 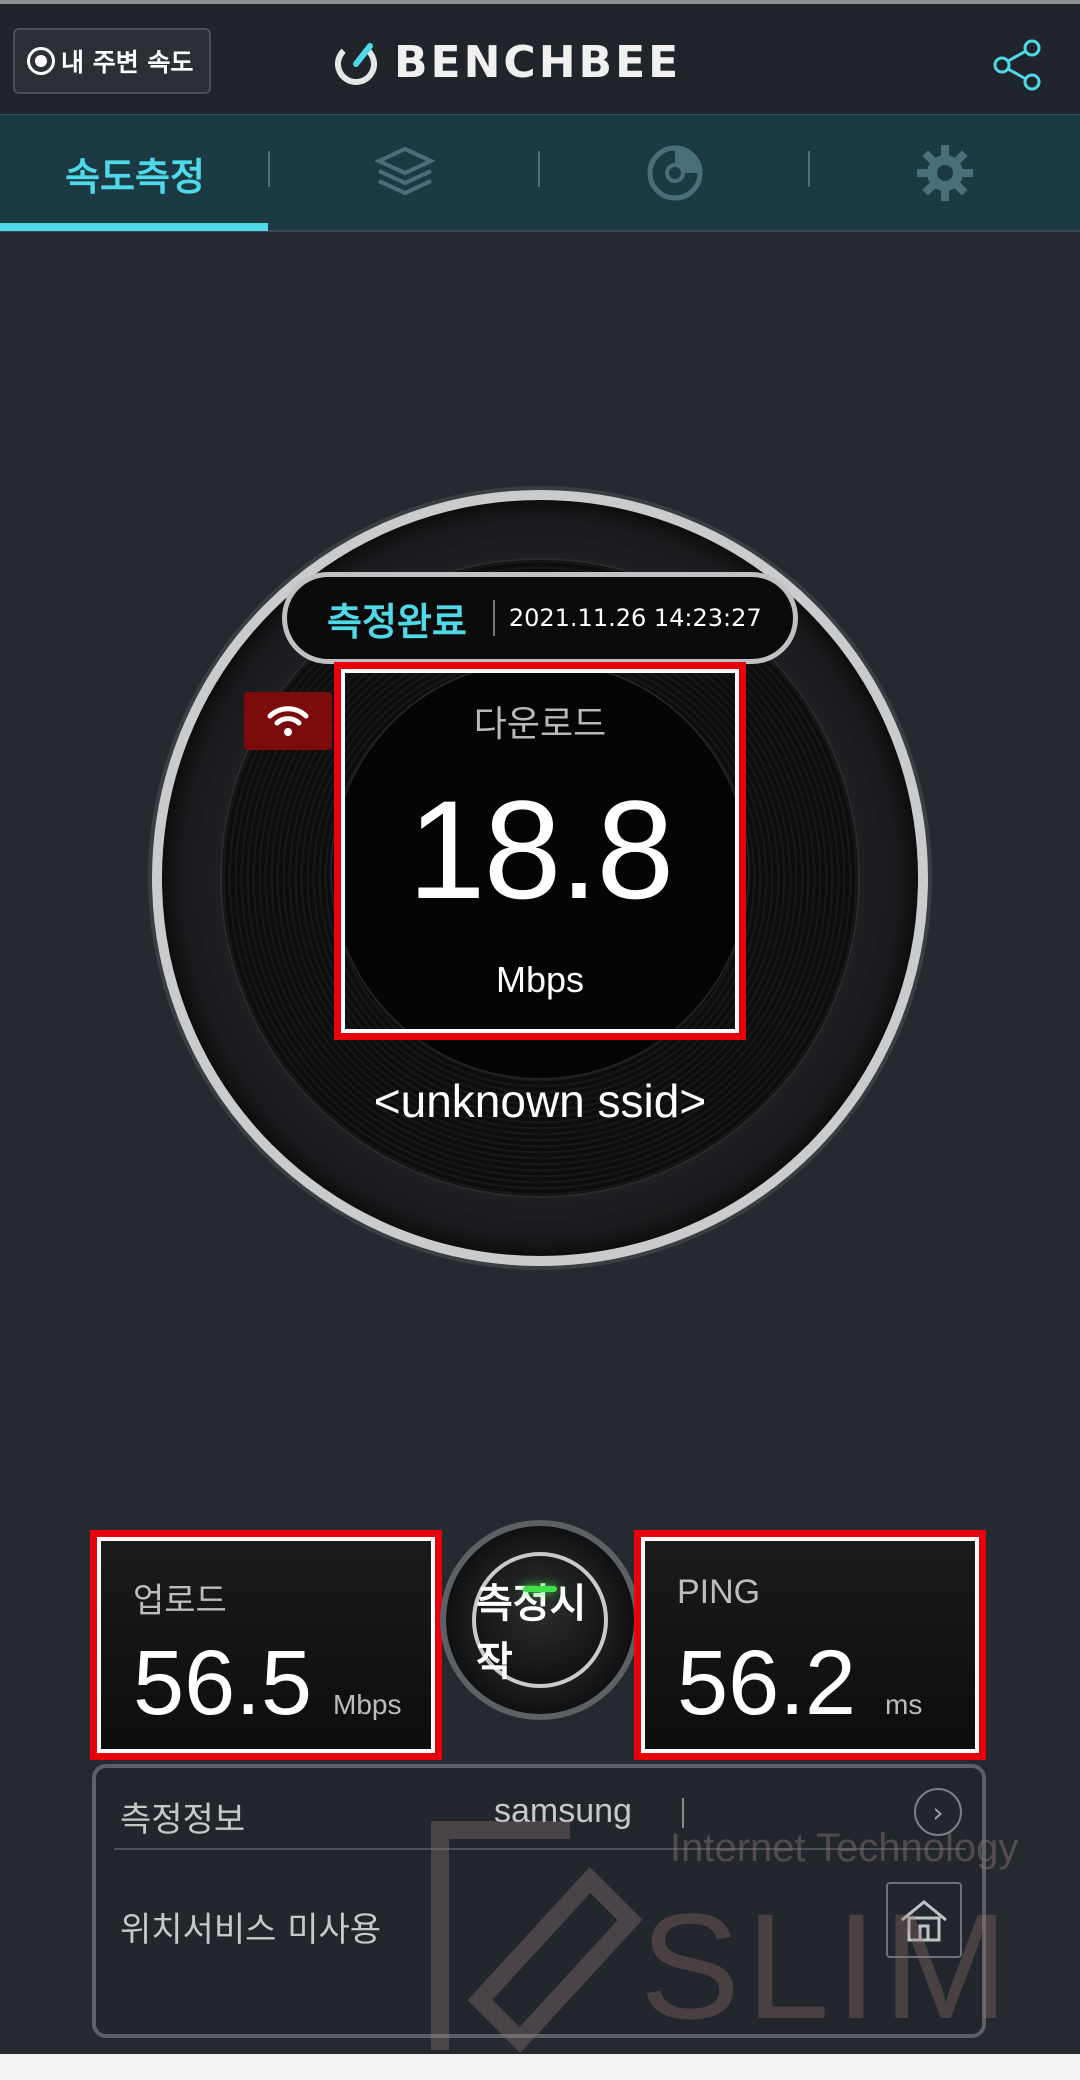 What do you see at coordinates (827, 1966) in the screenshot?
I see `watermark-name: SLIM` at bounding box center [827, 1966].